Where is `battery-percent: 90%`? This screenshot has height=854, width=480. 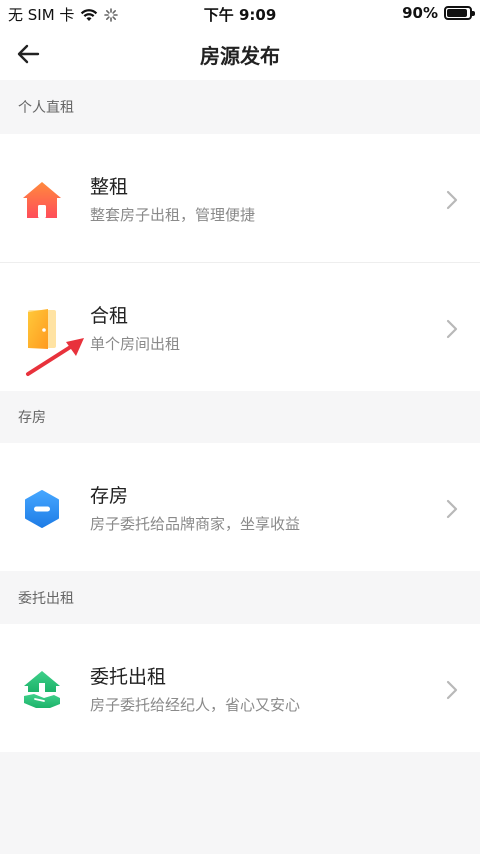 battery-percent: 90% is located at coordinates (420, 13).